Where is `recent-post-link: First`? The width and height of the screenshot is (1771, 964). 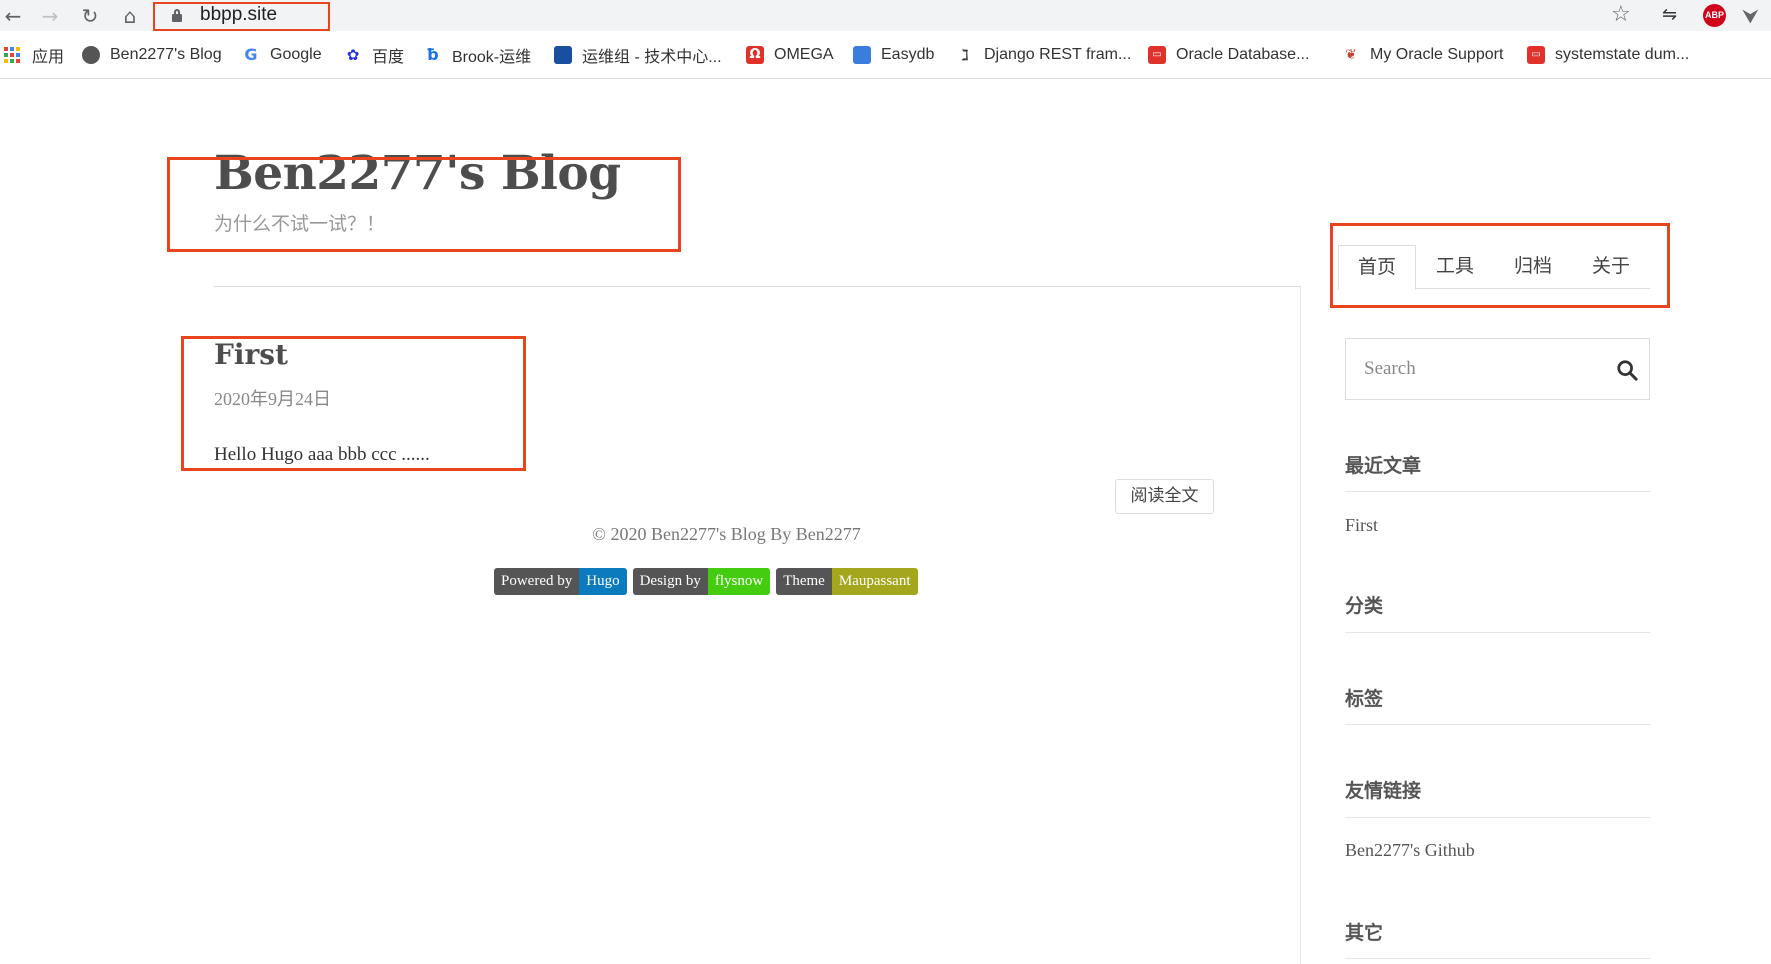
recent-post-link: First is located at coordinates (1361, 525).